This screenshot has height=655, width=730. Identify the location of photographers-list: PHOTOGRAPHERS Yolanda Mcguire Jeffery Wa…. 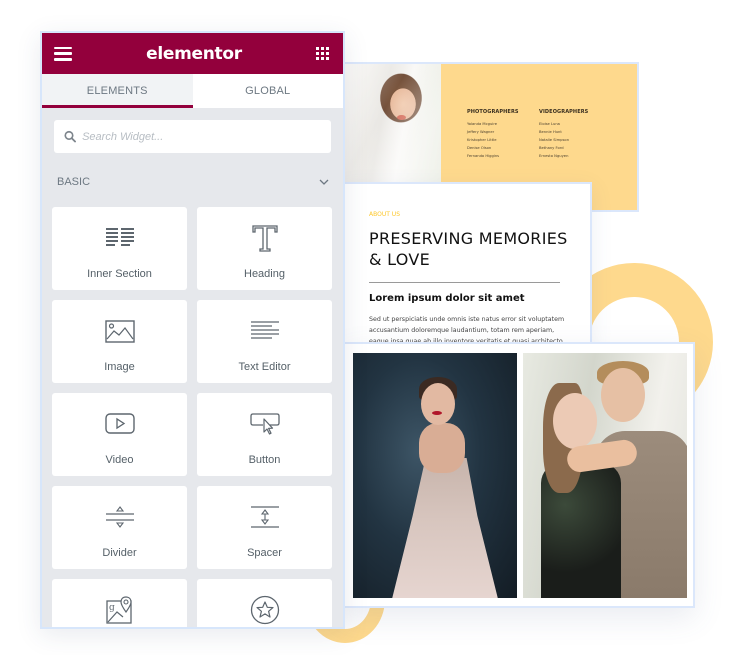
(493, 134).